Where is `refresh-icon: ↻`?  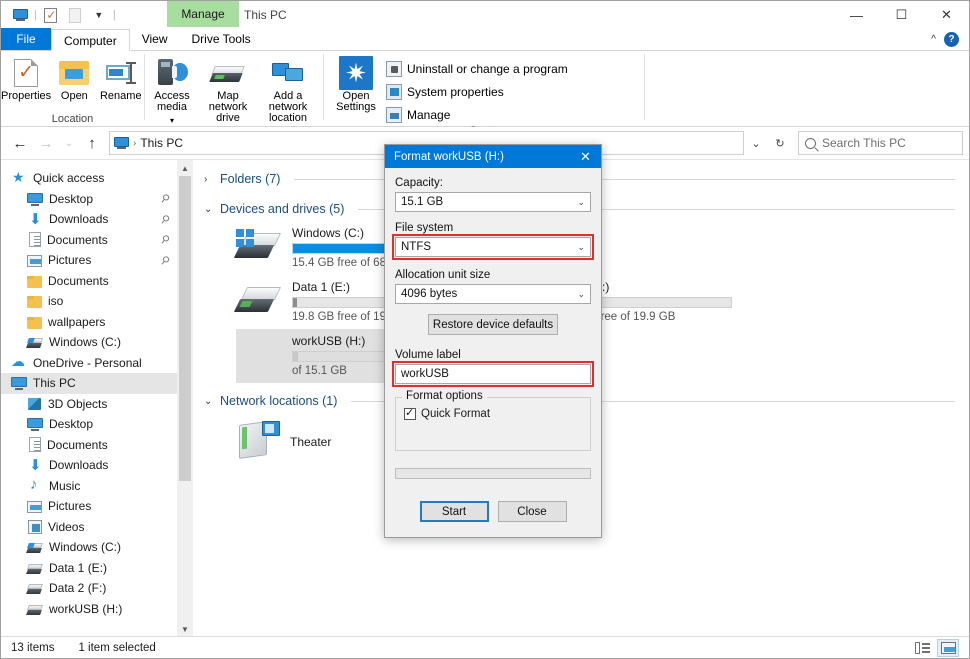
refresh-icon: ↻ is located at coordinates (780, 143).